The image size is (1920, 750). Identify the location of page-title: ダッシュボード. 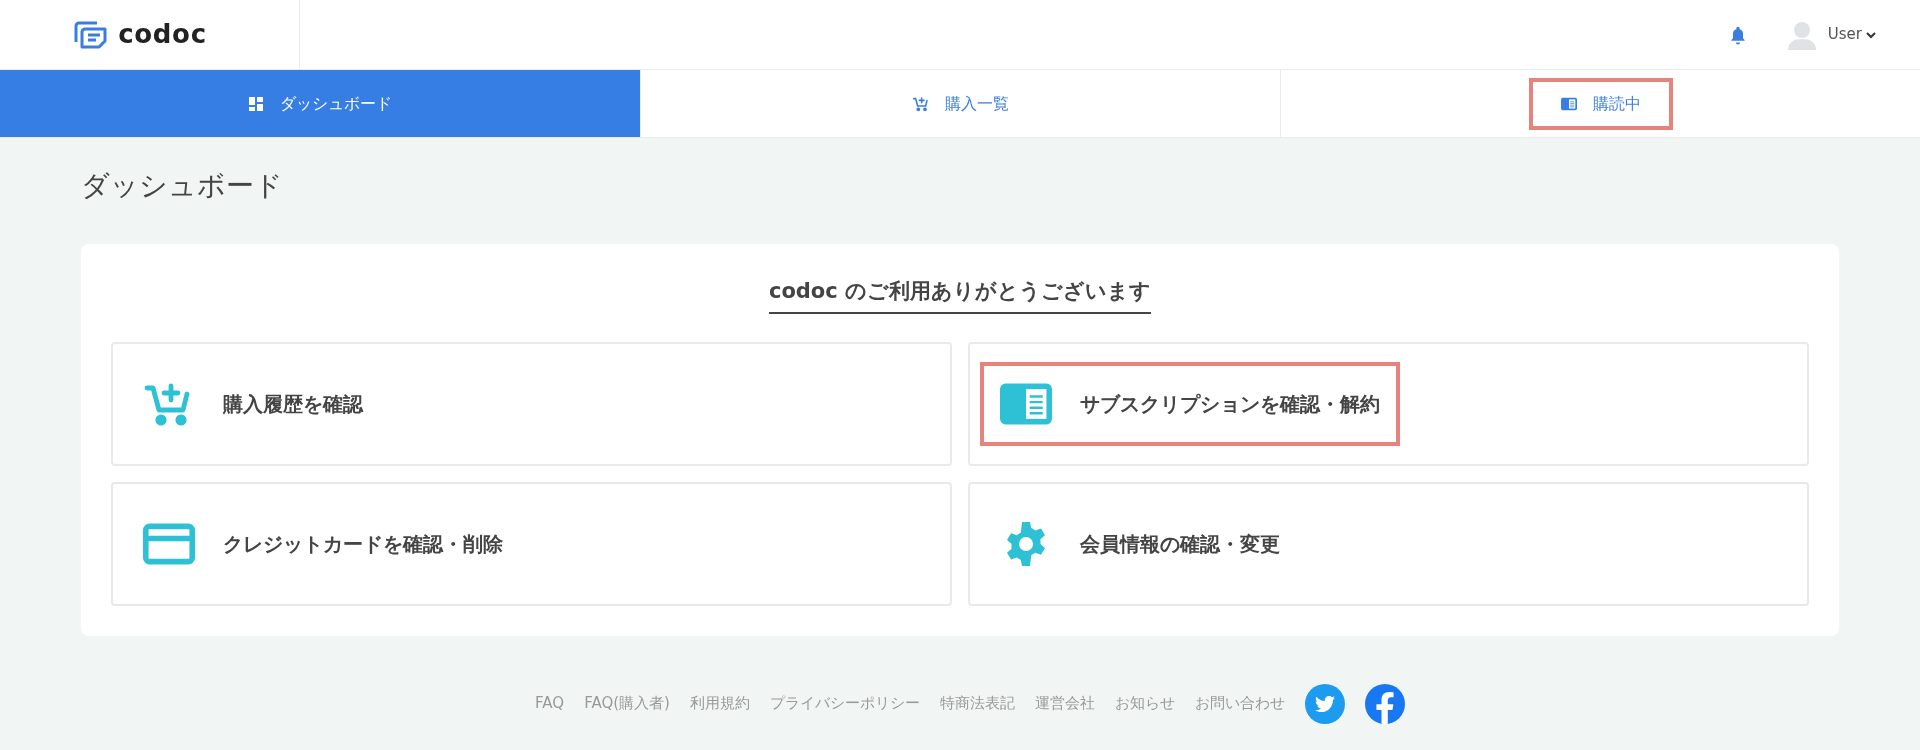
(182, 186).